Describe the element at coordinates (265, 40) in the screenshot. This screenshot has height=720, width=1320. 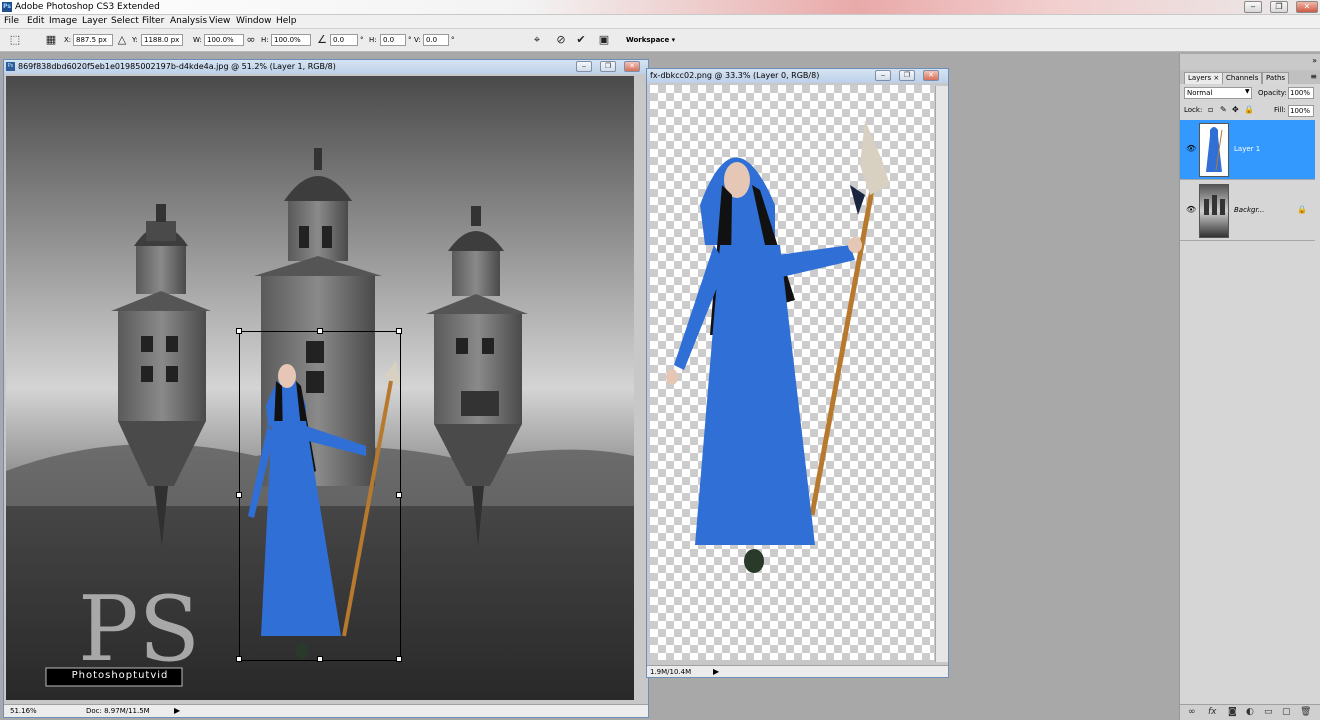
I see `h-label: H:` at that location.